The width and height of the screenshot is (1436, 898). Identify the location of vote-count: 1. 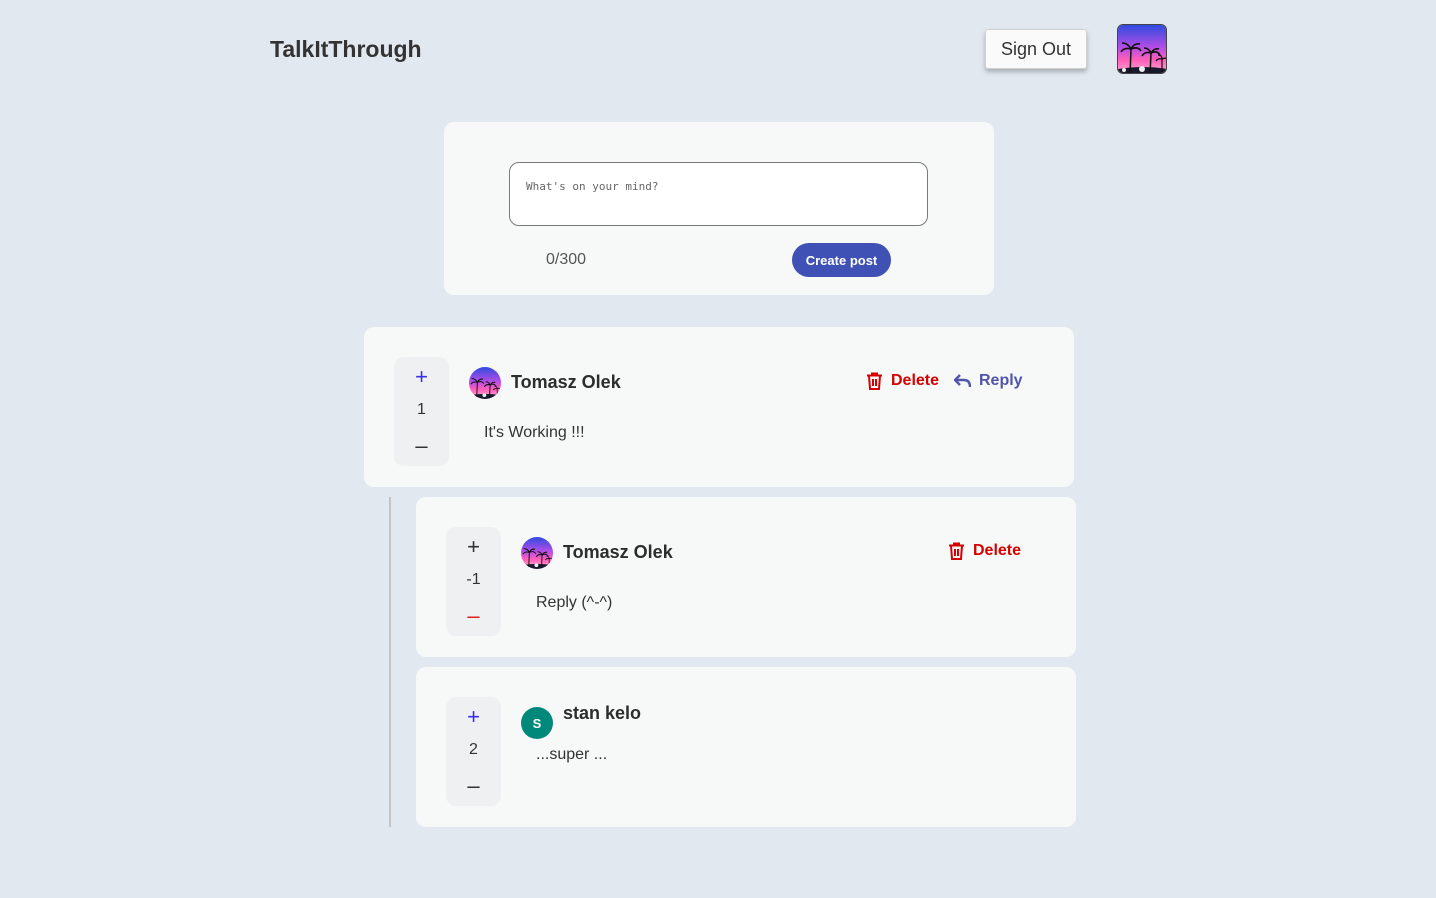
(421, 409).